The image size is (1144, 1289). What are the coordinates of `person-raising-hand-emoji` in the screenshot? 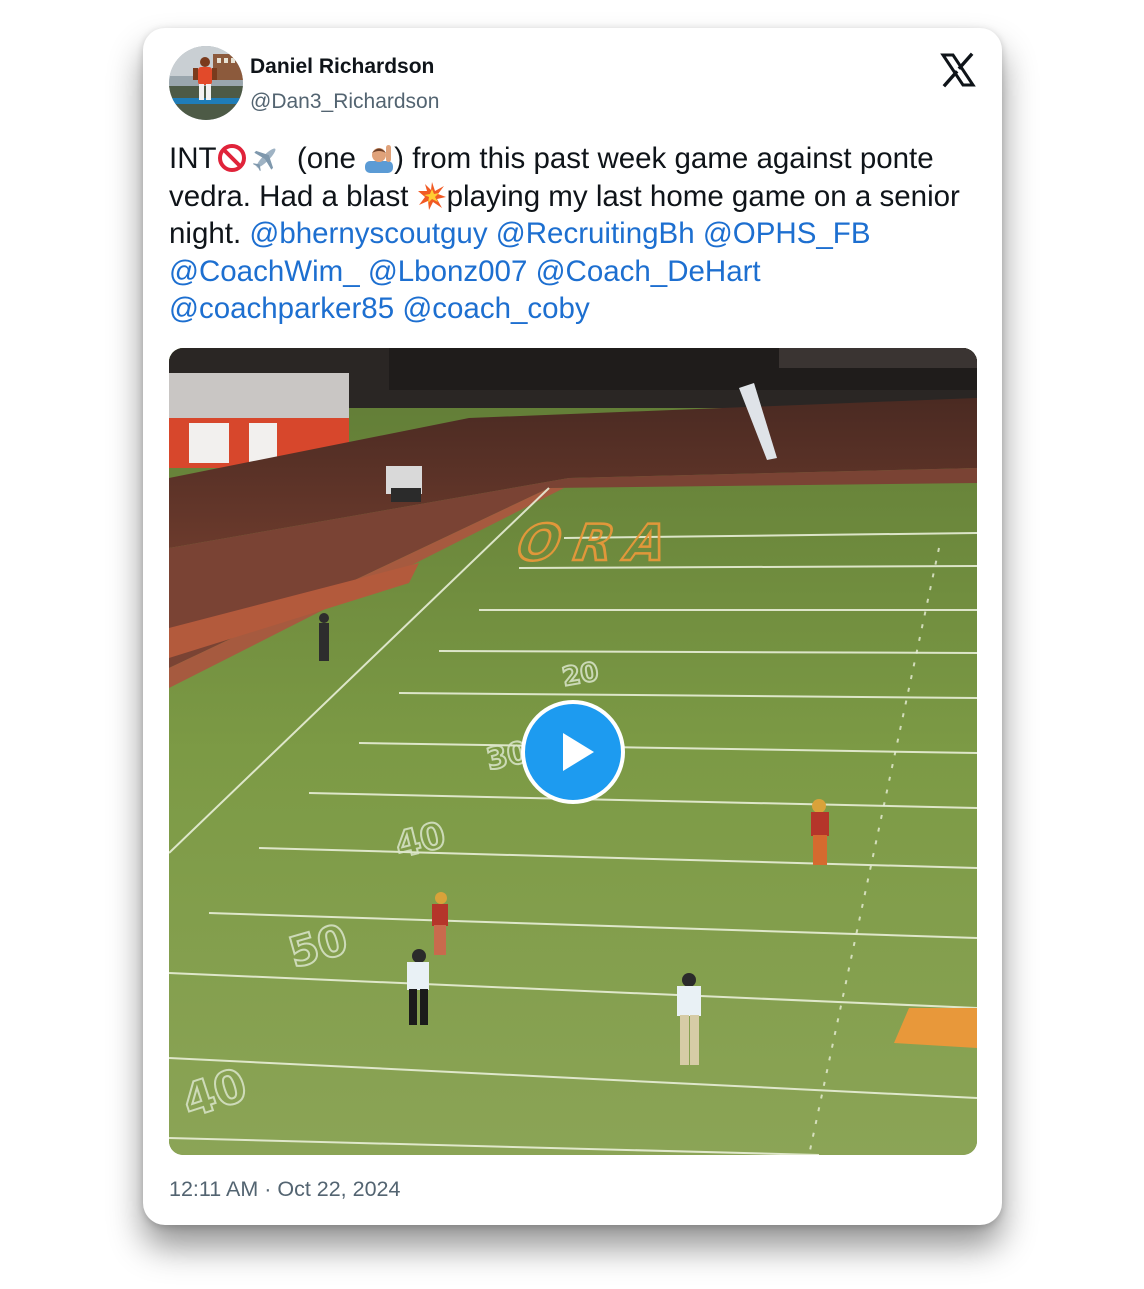 It's located at (379, 158).